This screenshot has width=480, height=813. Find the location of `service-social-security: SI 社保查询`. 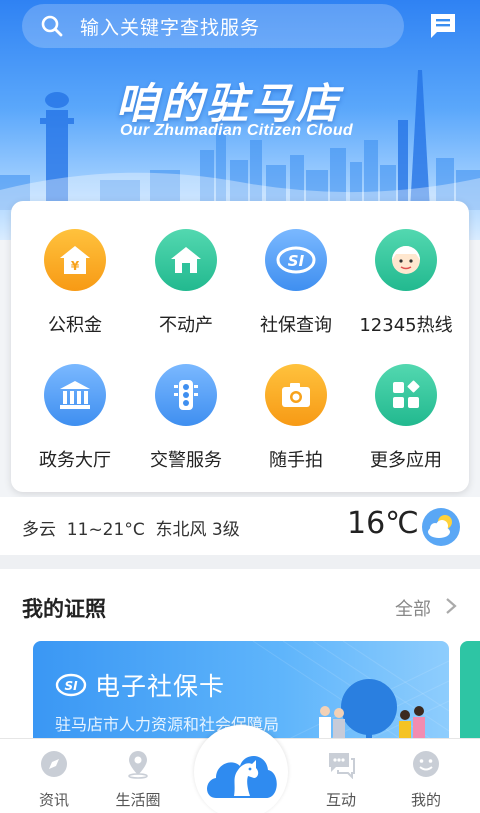

service-social-security: SI 社保查询 is located at coordinates (296, 284).